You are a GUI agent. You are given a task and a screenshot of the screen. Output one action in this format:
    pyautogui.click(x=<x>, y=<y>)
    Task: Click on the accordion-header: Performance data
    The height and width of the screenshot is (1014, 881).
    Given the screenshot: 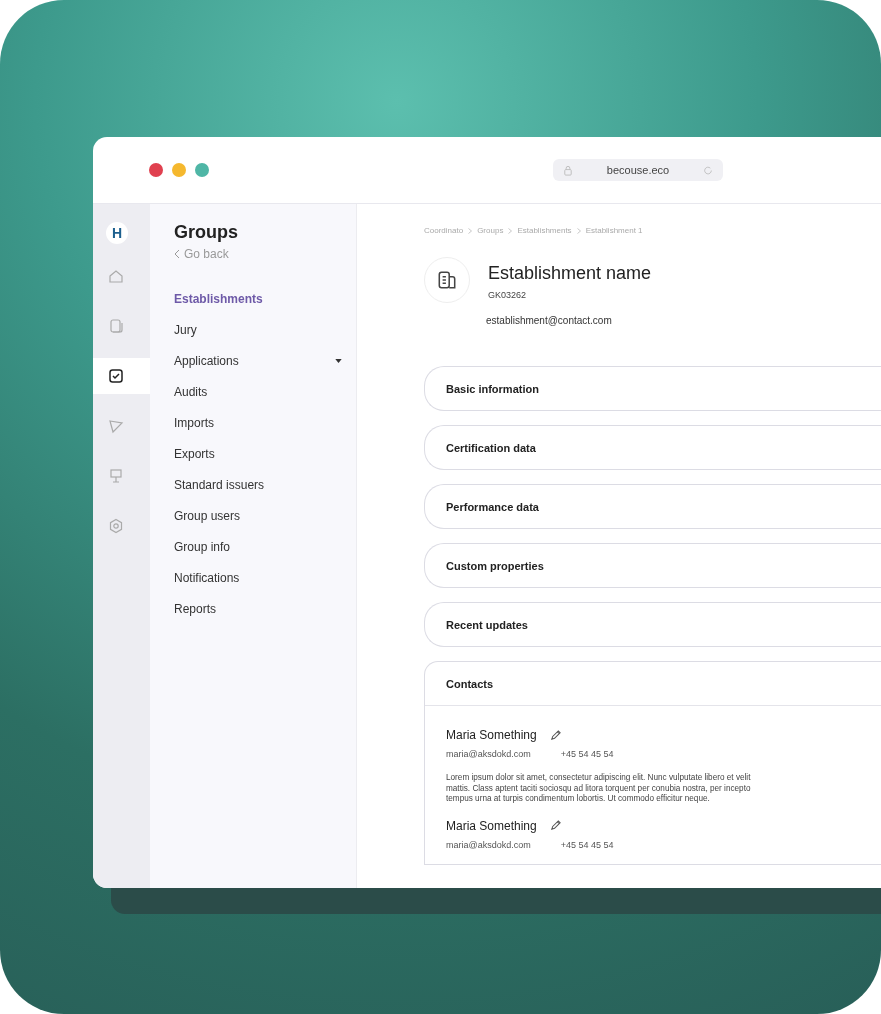 What is the action you would take?
    pyautogui.click(x=653, y=506)
    